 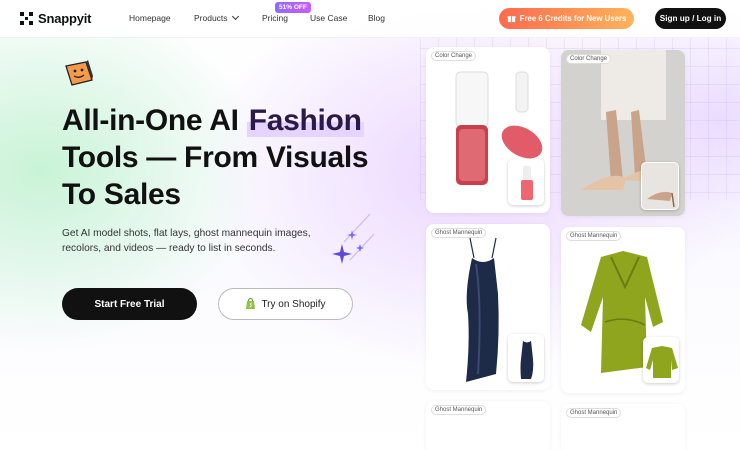 What do you see at coordinates (65, 18) in the screenshot?
I see `brand-name: Snappyit` at bounding box center [65, 18].